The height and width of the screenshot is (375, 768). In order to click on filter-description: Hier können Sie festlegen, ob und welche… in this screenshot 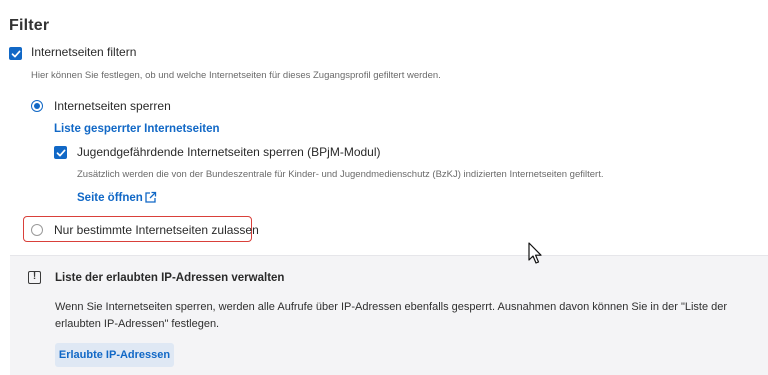, I will do `click(236, 75)`.